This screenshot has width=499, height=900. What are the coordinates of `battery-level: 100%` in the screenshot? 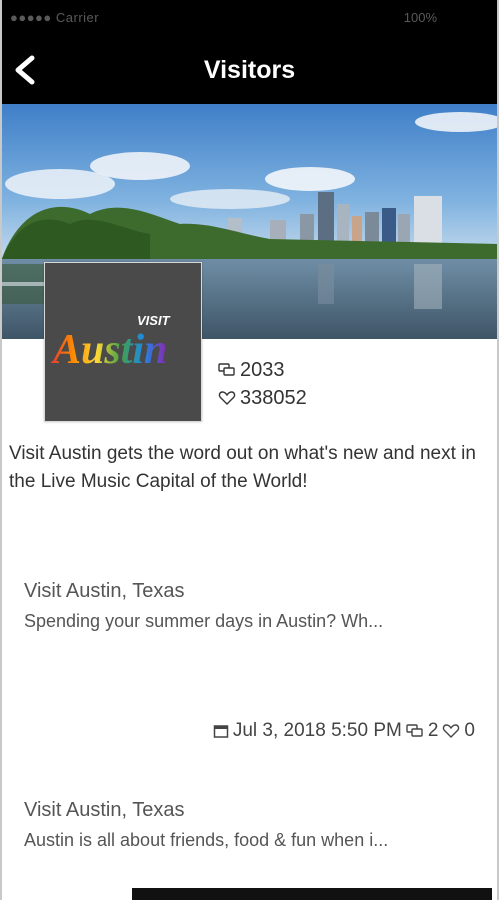 It's located at (420, 17).